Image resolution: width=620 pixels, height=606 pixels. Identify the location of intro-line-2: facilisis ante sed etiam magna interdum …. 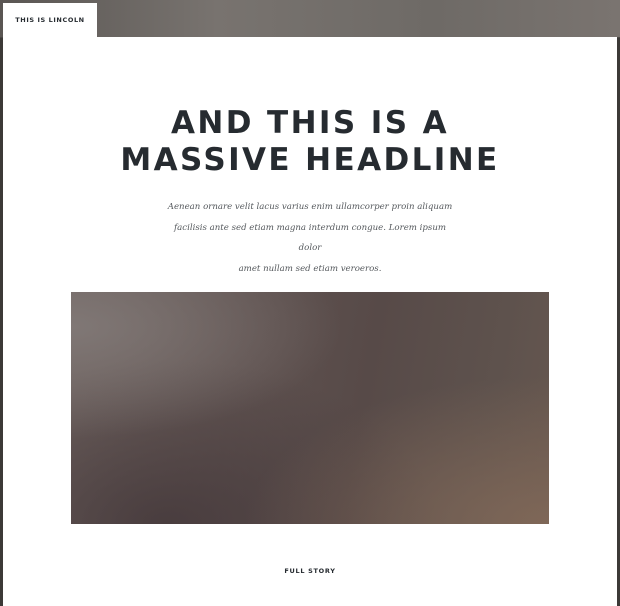
(310, 238).